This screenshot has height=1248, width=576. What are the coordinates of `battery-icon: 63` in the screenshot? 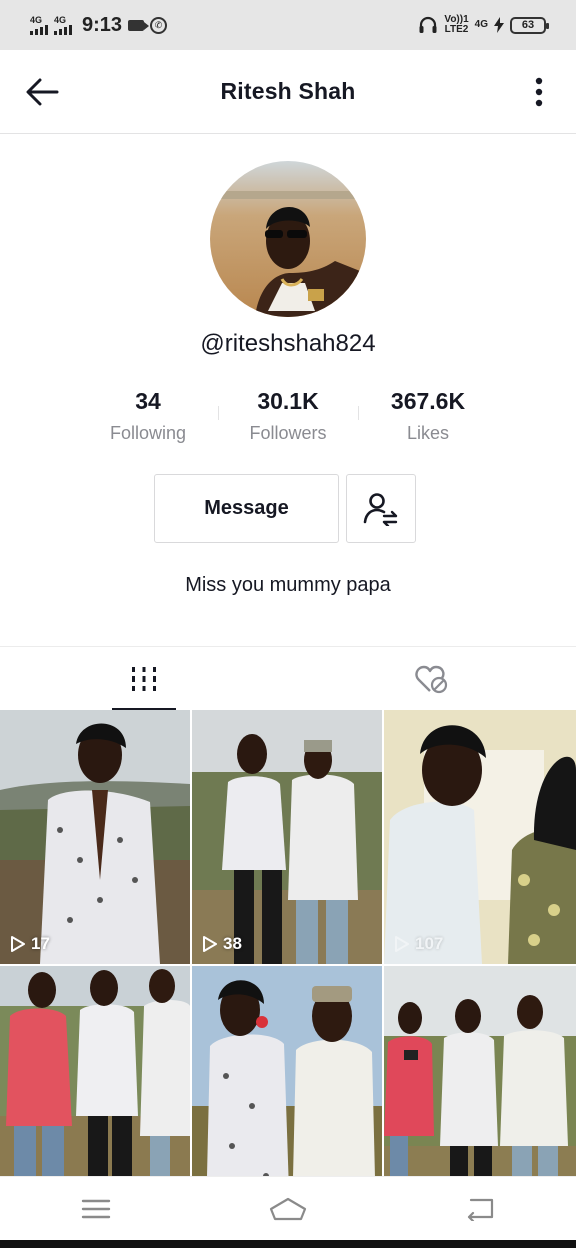 It's located at (529, 25).